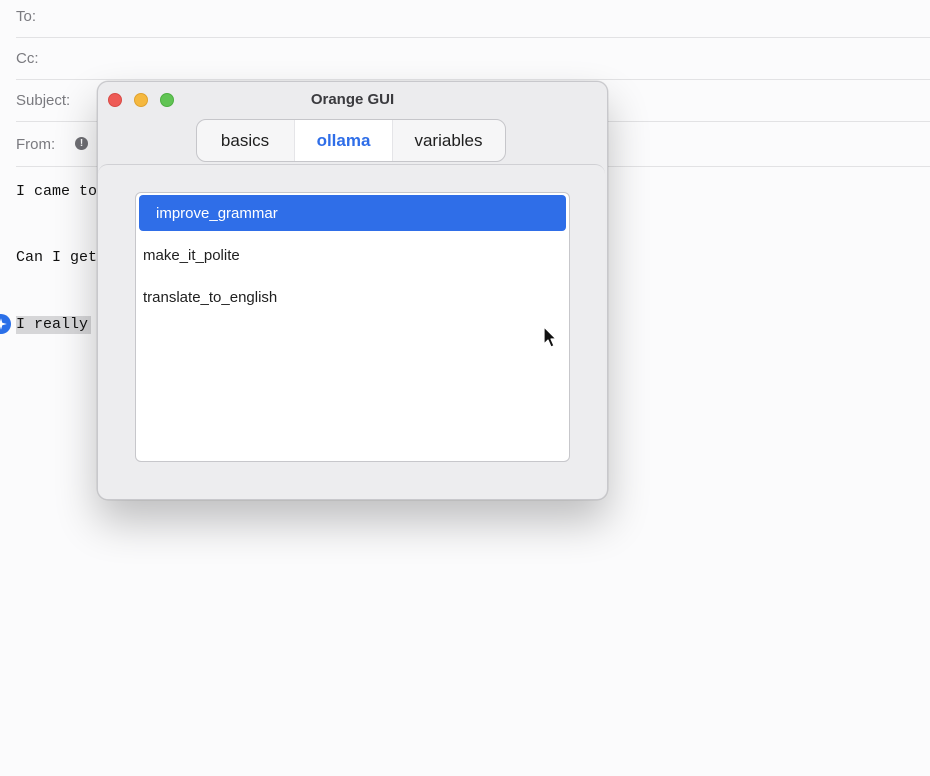 The height and width of the screenshot is (776, 930). What do you see at coordinates (245, 140) in the screenshot?
I see `tab-basics: basics` at bounding box center [245, 140].